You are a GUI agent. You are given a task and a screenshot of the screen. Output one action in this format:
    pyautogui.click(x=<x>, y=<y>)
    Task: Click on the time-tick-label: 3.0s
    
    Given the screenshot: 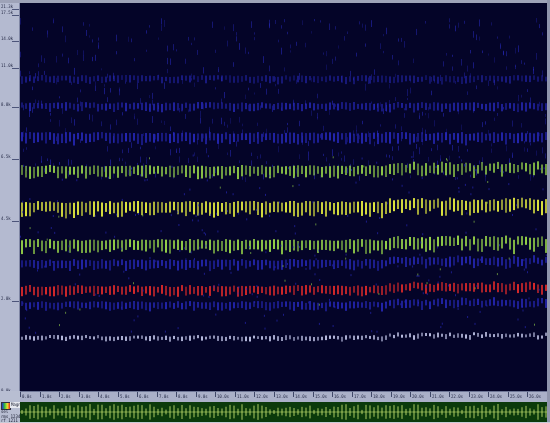 What is the action you would take?
    pyautogui.click(x=86, y=396)
    